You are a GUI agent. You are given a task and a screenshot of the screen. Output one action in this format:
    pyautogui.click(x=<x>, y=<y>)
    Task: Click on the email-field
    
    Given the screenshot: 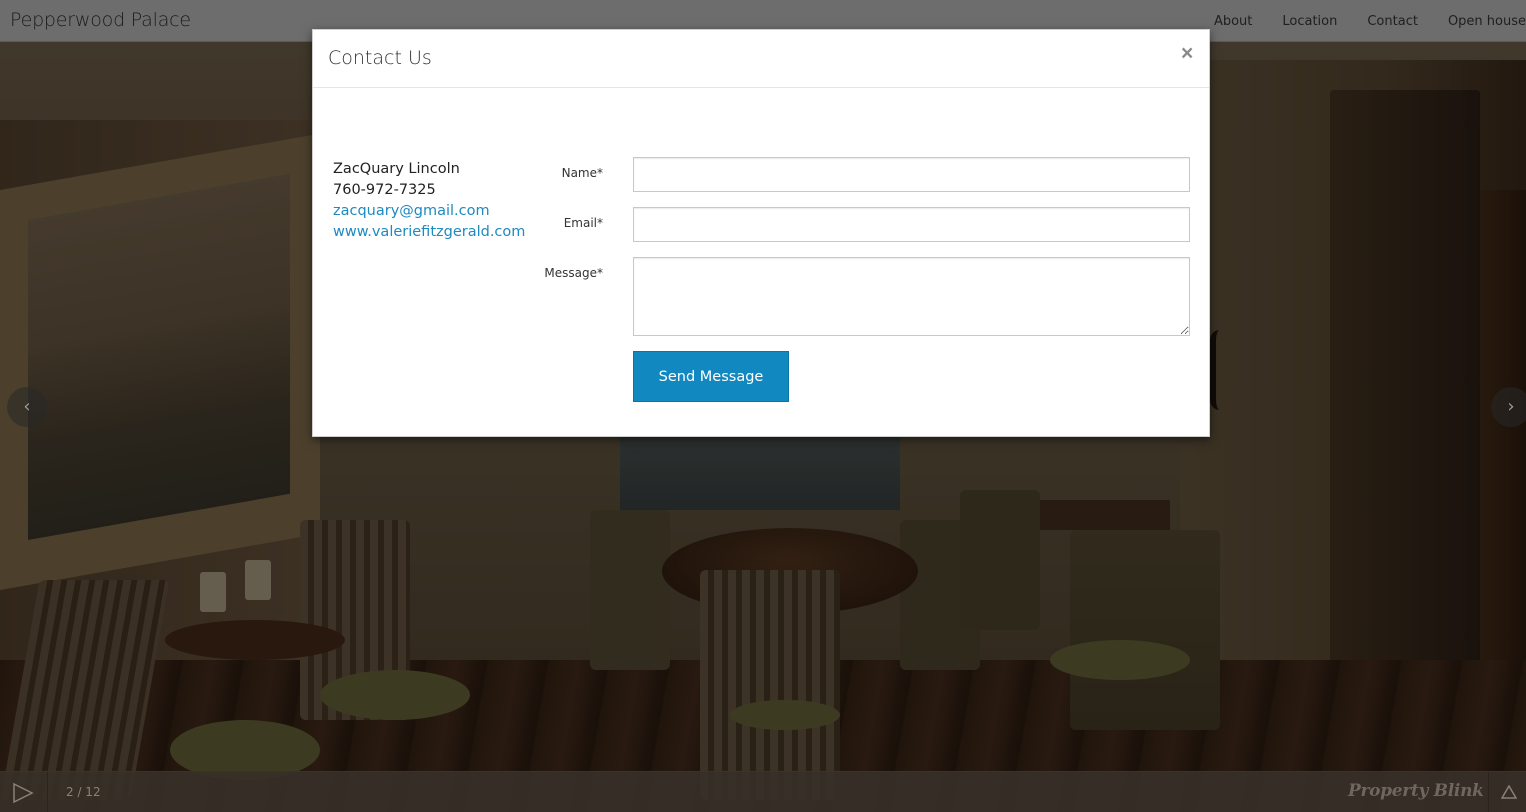 What is the action you would take?
    pyautogui.click(x=911, y=224)
    